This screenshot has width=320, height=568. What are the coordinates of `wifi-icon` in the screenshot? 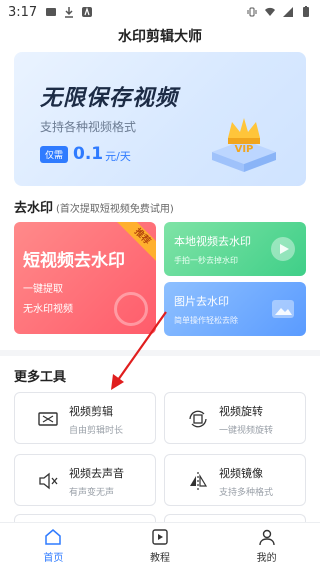 It's located at (270, 12).